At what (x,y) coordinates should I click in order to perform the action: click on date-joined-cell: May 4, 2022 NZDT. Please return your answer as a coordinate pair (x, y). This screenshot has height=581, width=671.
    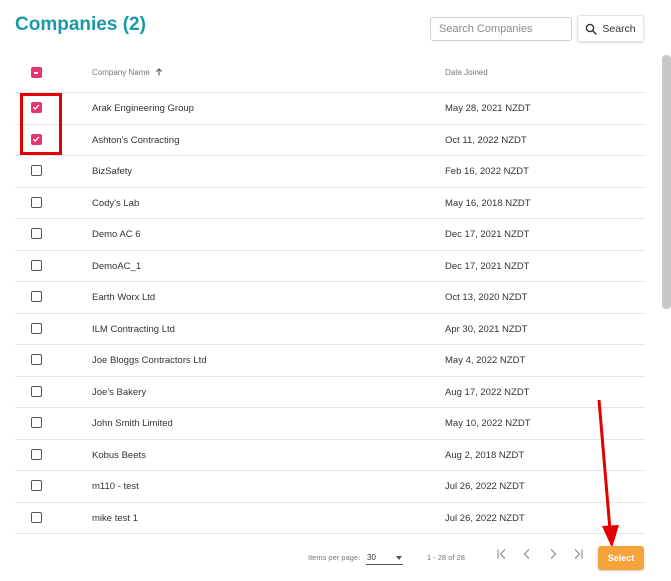
    Looking at the image, I should click on (485, 360).